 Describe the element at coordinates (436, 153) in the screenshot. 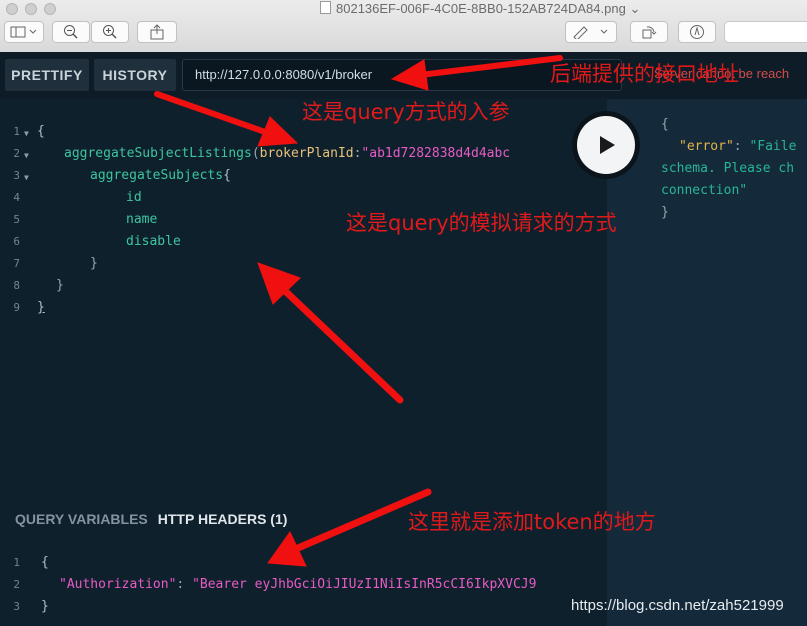

I see `code-string: "ab1d7282838d4d4abc` at that location.